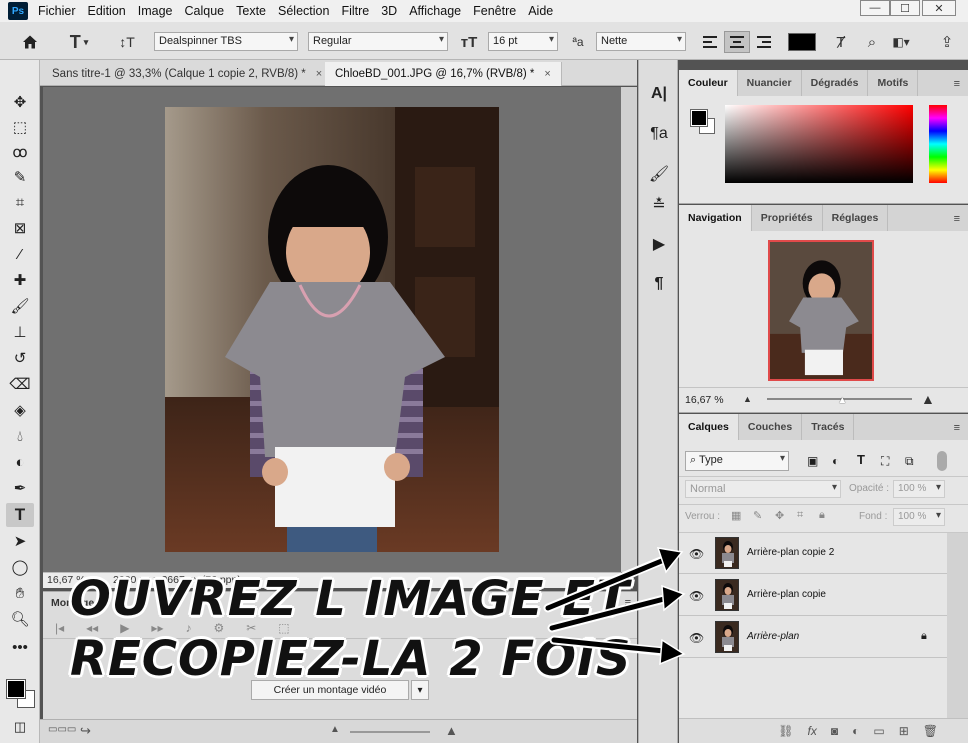 Image resolution: width=968 pixels, height=743 pixels. Describe the element at coordinates (757, 515) in the screenshot. I see `lock-pixels-icon: ✎` at that location.